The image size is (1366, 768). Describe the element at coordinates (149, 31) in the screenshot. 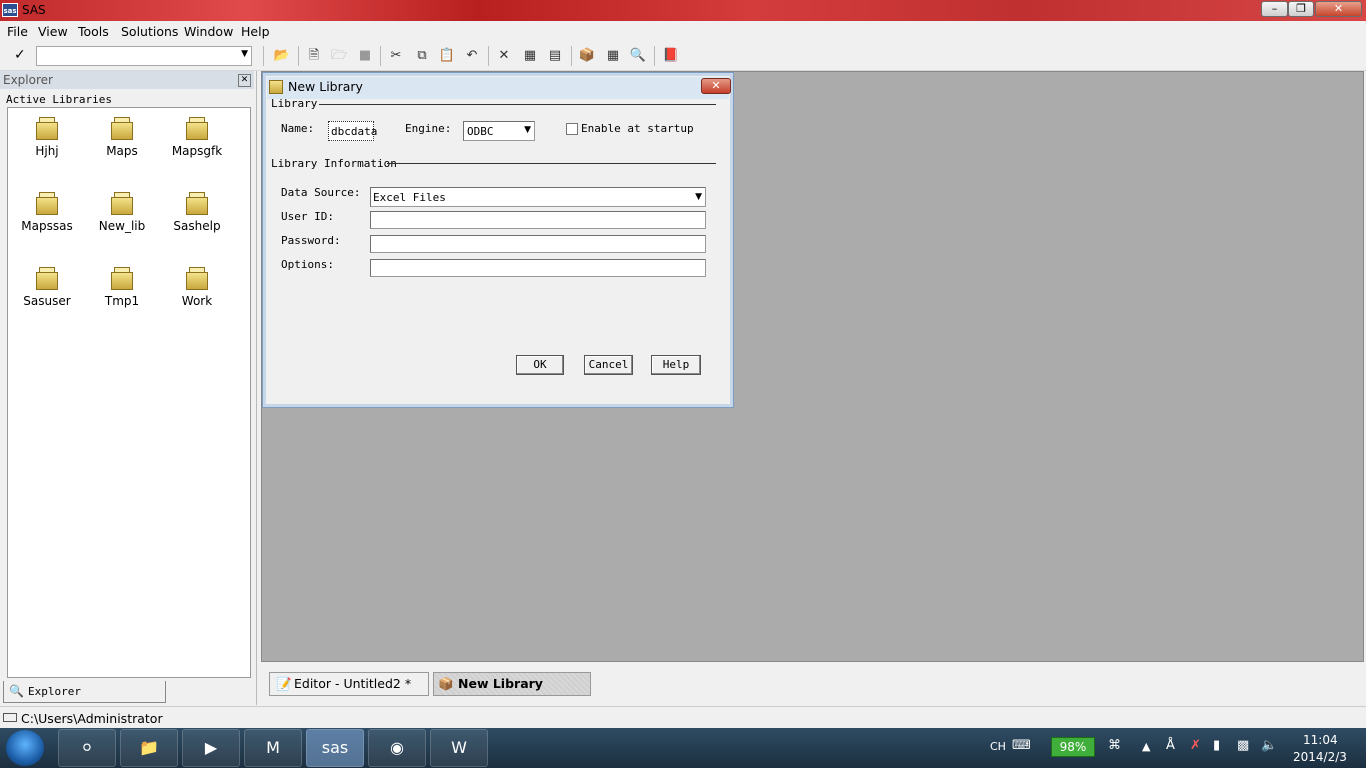

I see `menu-solutions: Solutions` at that location.